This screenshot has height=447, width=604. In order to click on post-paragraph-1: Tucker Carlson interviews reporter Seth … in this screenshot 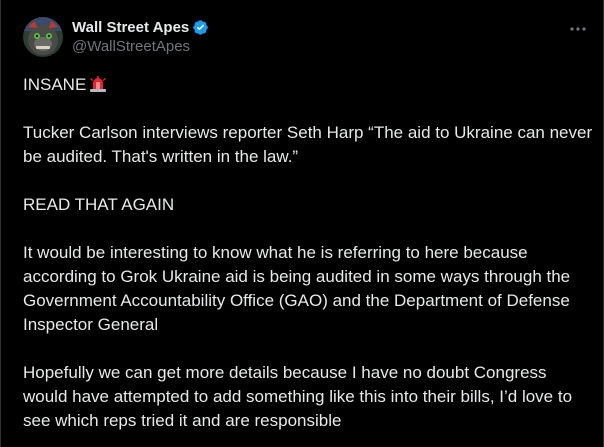, I will do `click(308, 144)`.